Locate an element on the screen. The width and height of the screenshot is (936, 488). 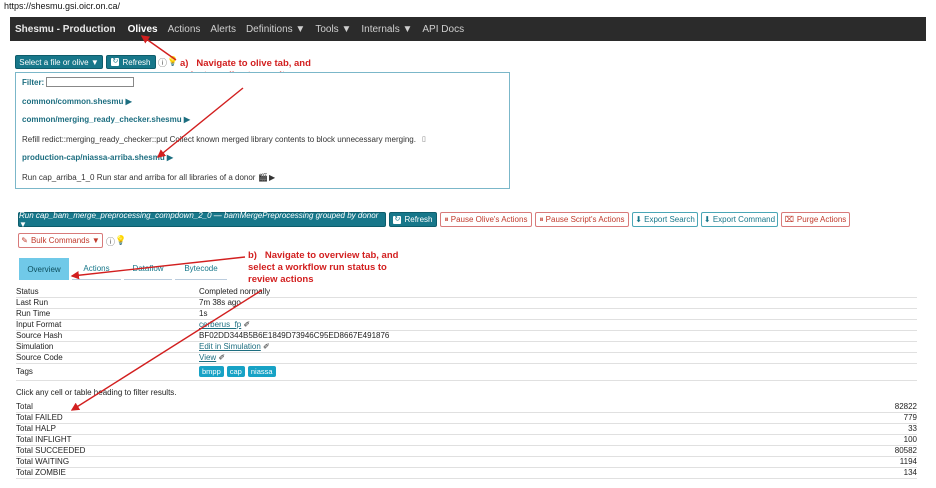
olive-select-button: Select a file or olive ▼ is located at coordinates (59, 62).